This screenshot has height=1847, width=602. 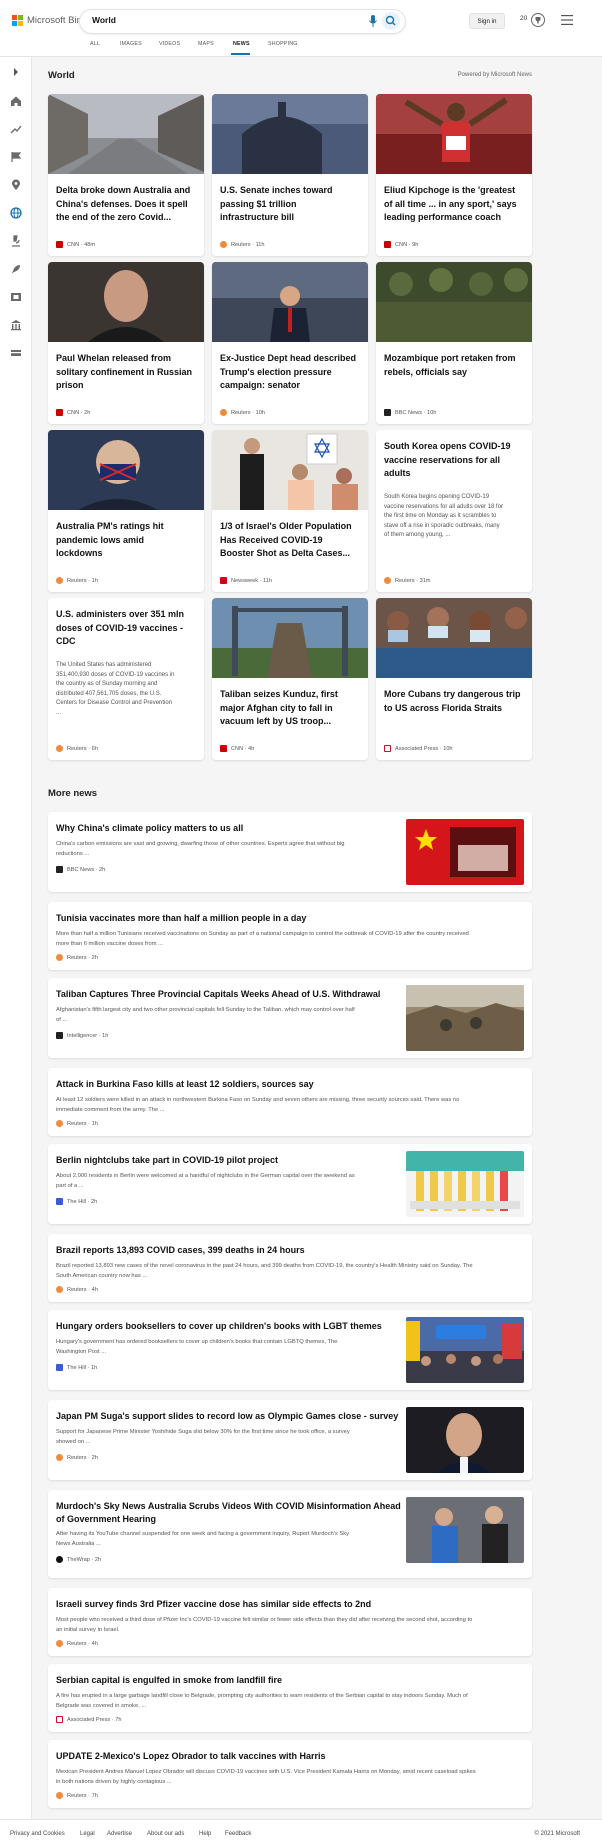 I want to click on flag-icon, so click(x=16, y=157).